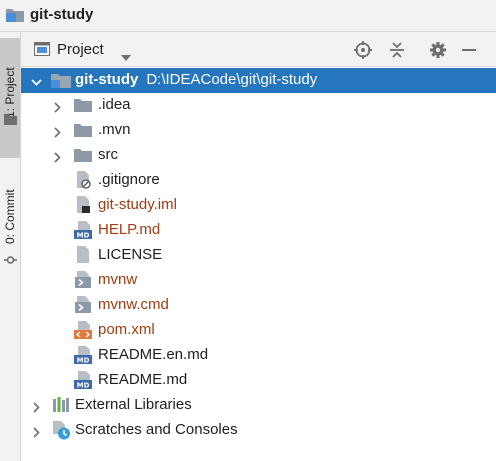 The height and width of the screenshot is (461, 496). Describe the element at coordinates (258, 355) in the screenshot. I see `tree-item-readme-en-md: MD README.en.md` at that location.